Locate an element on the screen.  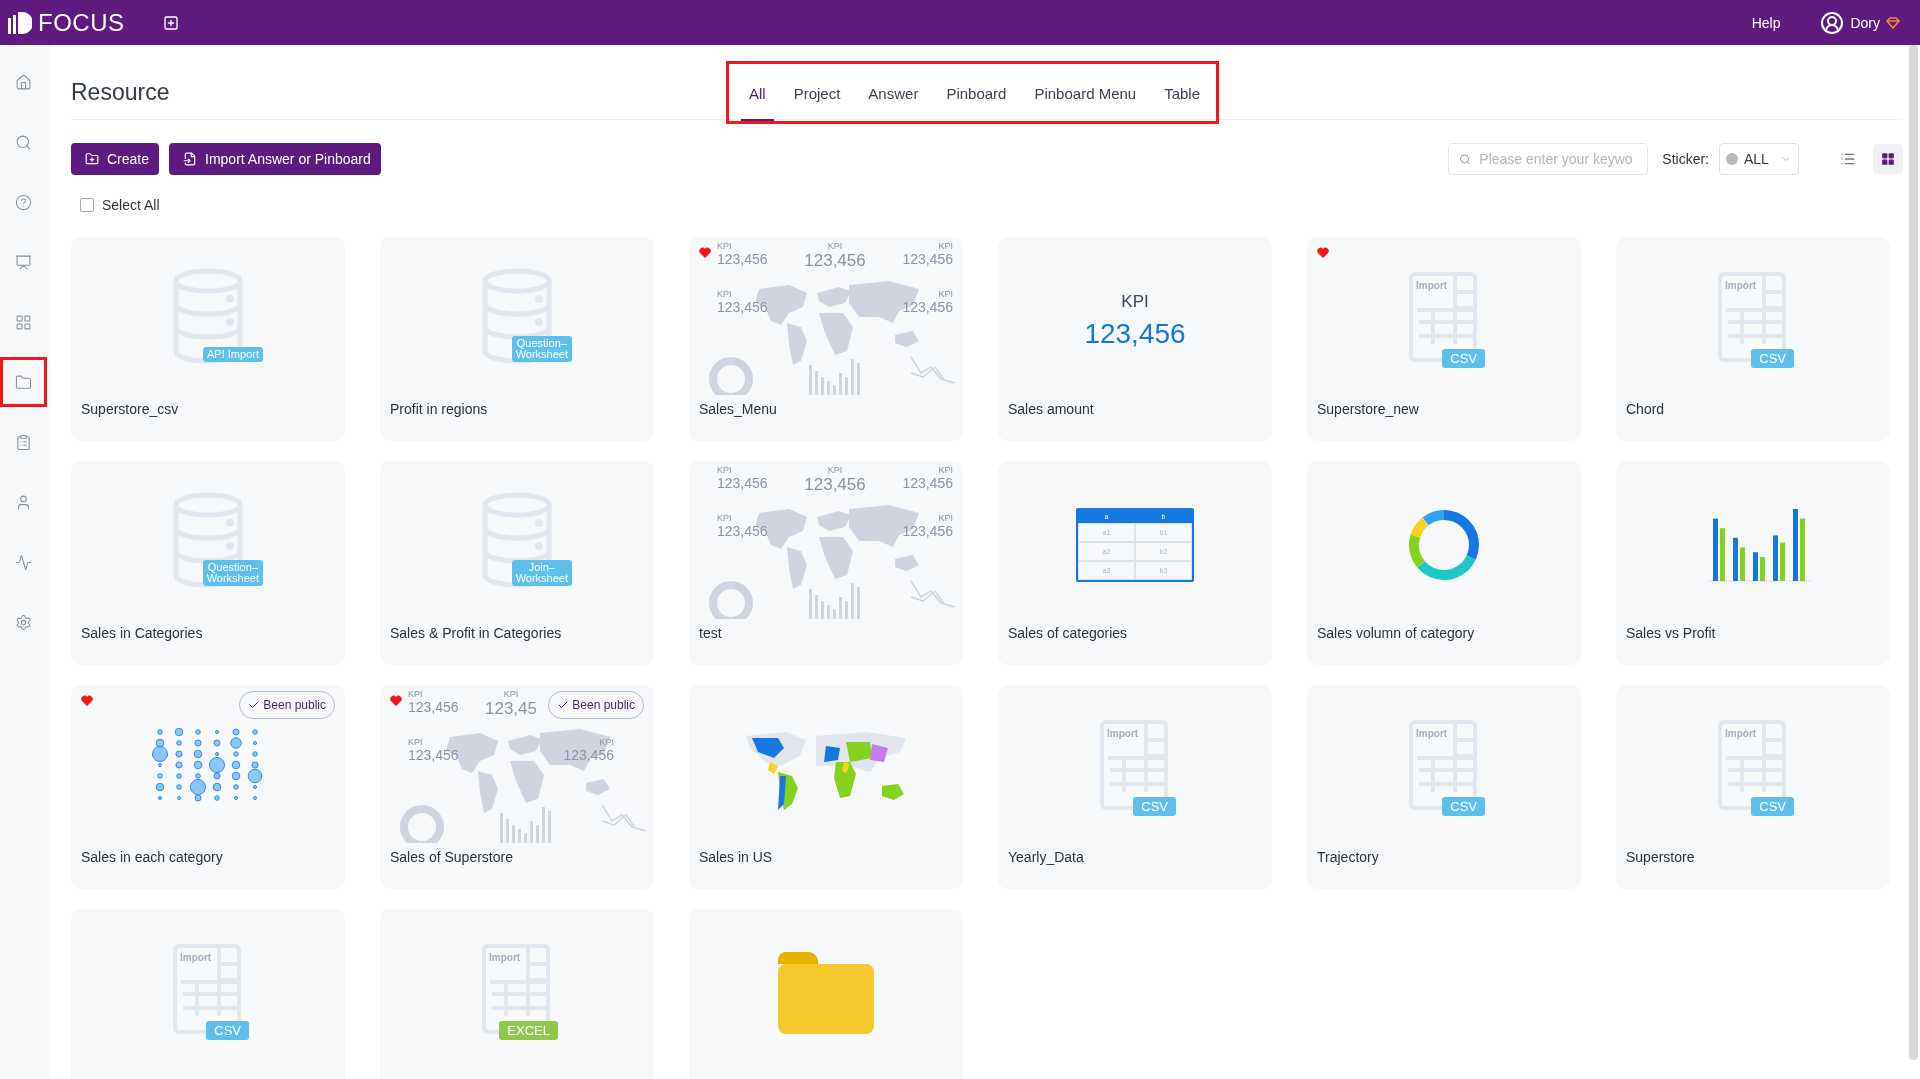
public-badge: Been public is located at coordinates (287, 705).